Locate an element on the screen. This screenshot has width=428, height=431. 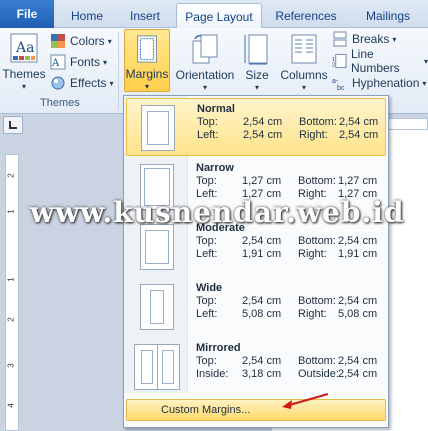
hyphenation-label: Hyphenation is located at coordinates (386, 83).